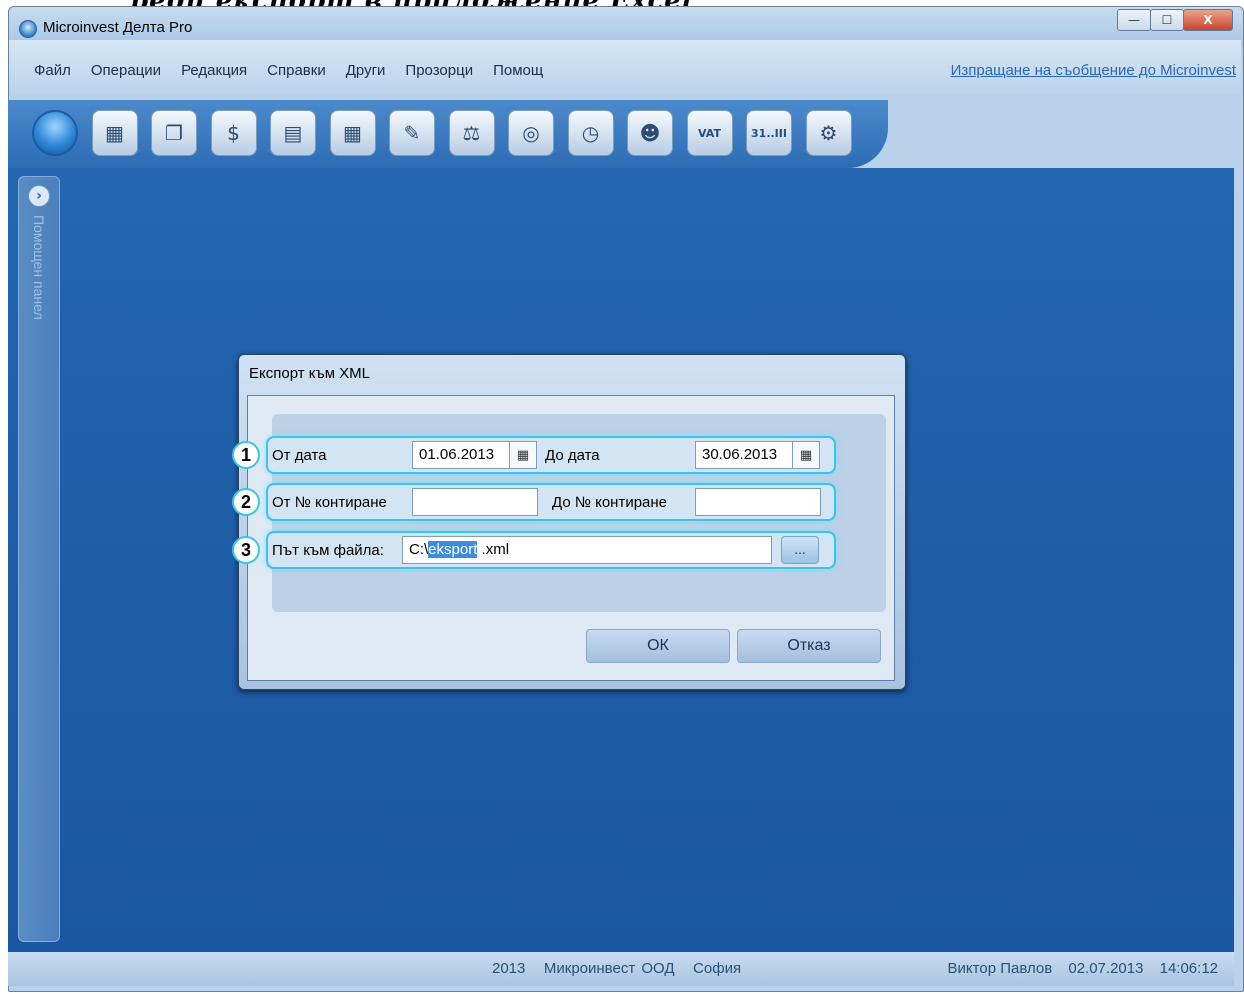 The height and width of the screenshot is (994, 1244). What do you see at coordinates (590, 133) in the screenshot?
I see `clock-icon: ◷` at bounding box center [590, 133].